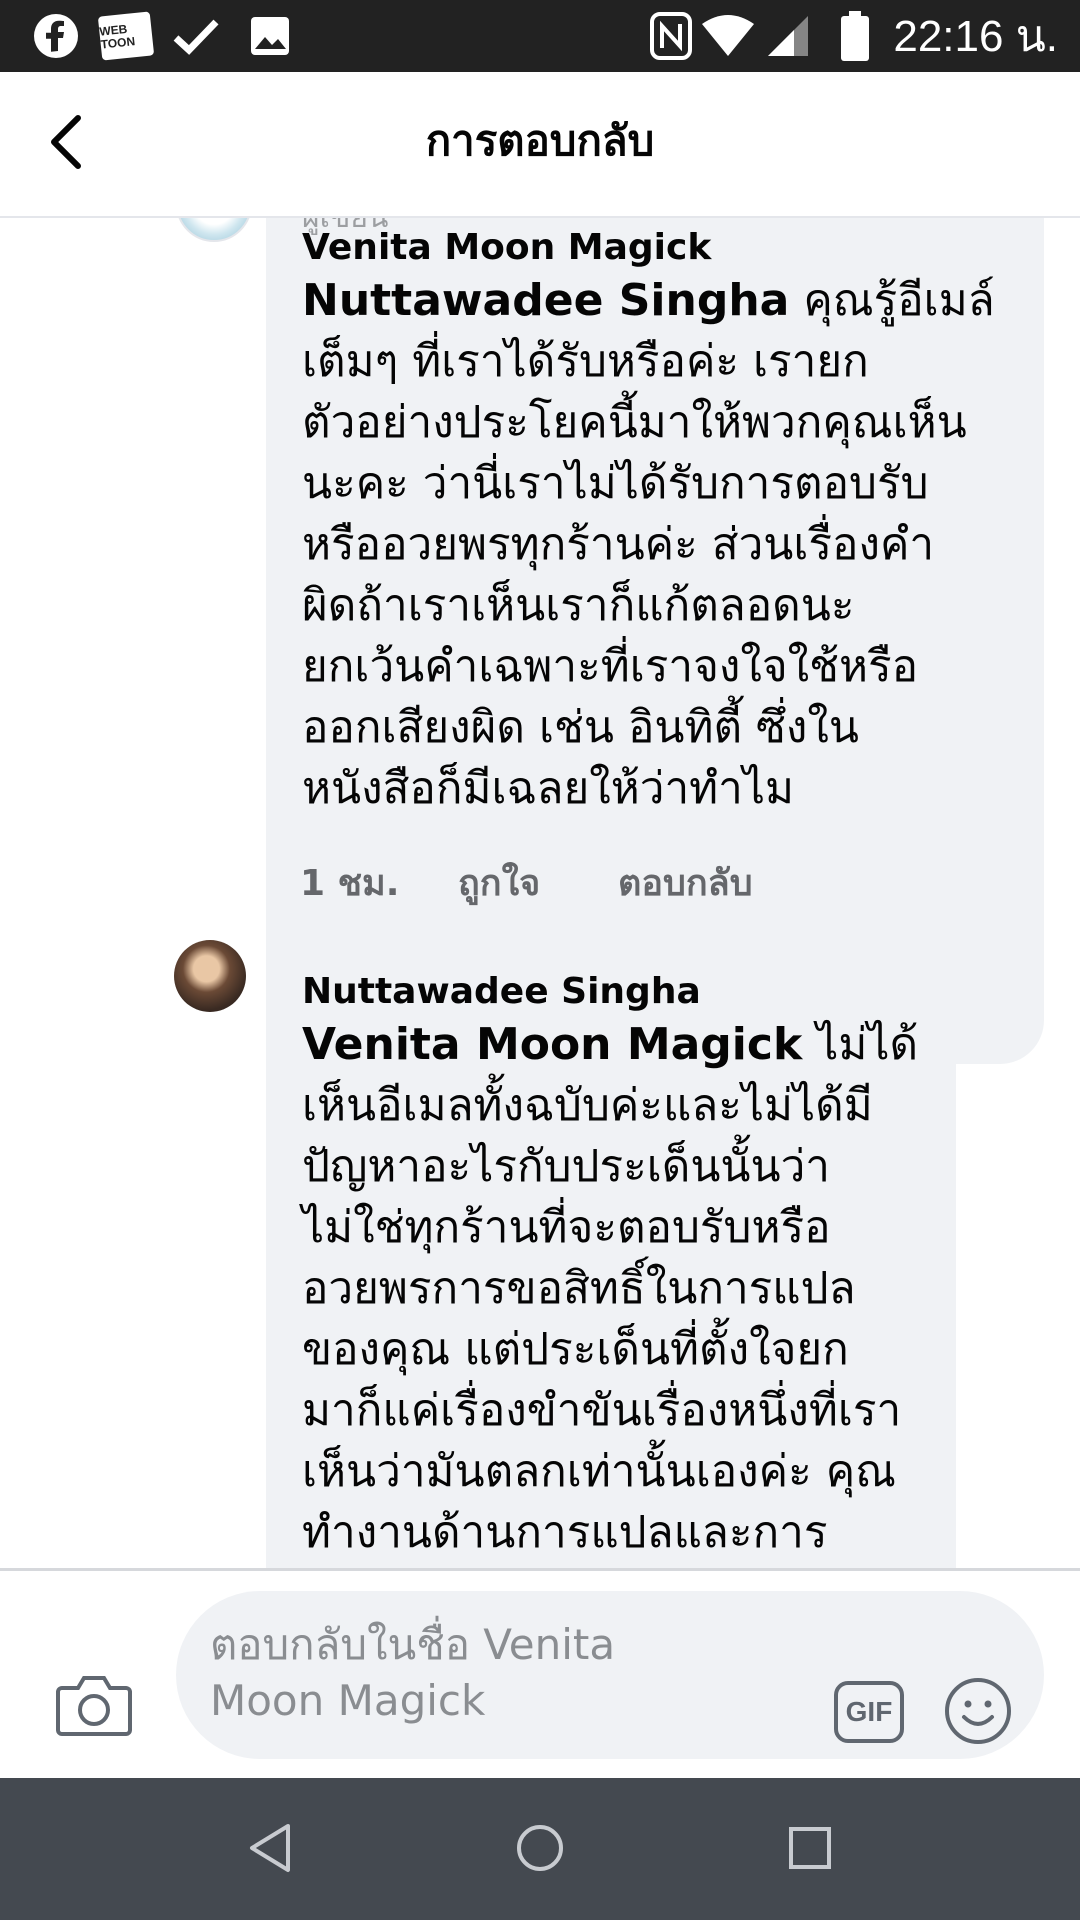 The height and width of the screenshot is (1920, 1080). Describe the element at coordinates (552, 1044) in the screenshot. I see `mention-link: Venita Moon Magick` at that location.